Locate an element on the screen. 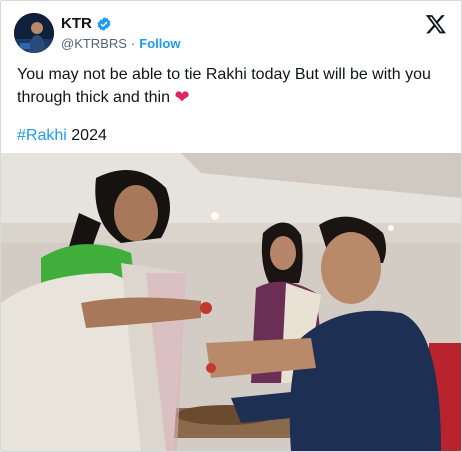  author-avatar is located at coordinates (34, 33).